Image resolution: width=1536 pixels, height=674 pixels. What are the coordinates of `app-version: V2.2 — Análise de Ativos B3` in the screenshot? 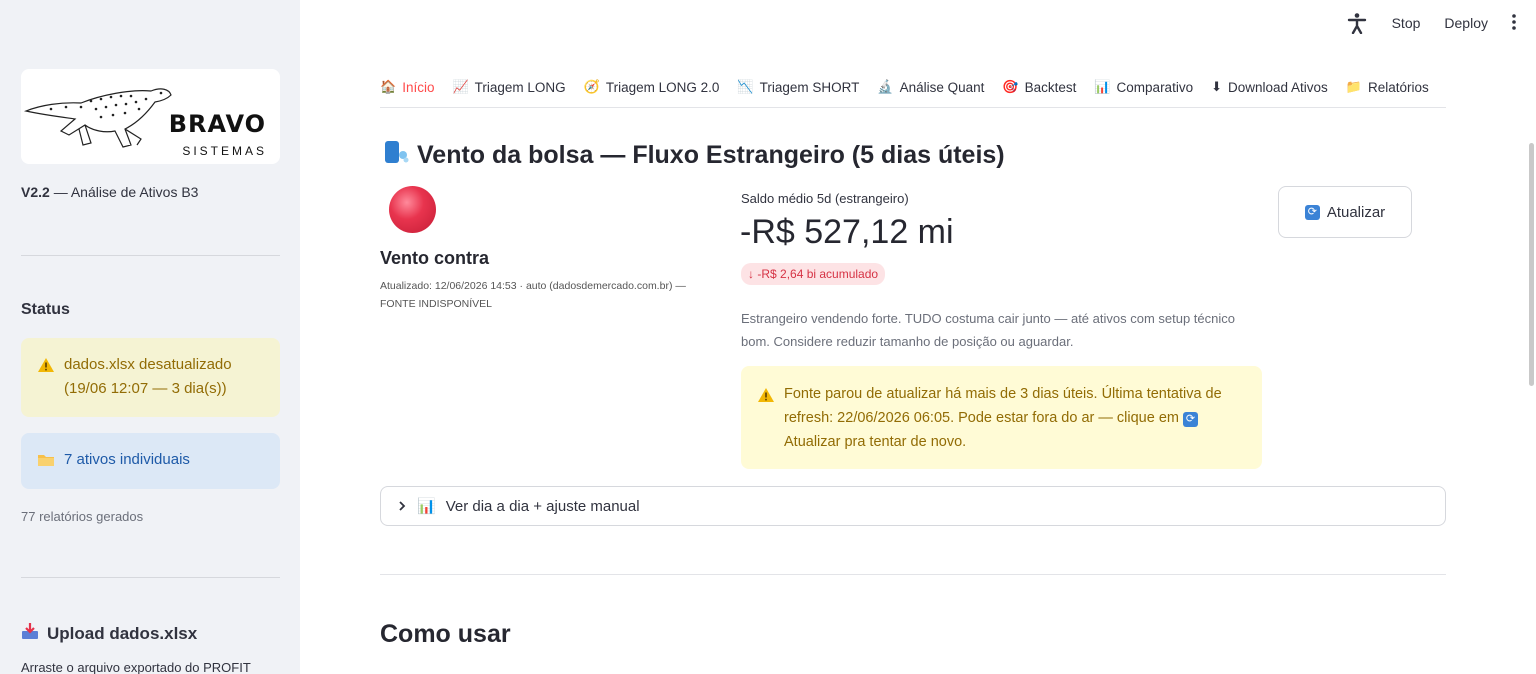 It's located at (109, 192).